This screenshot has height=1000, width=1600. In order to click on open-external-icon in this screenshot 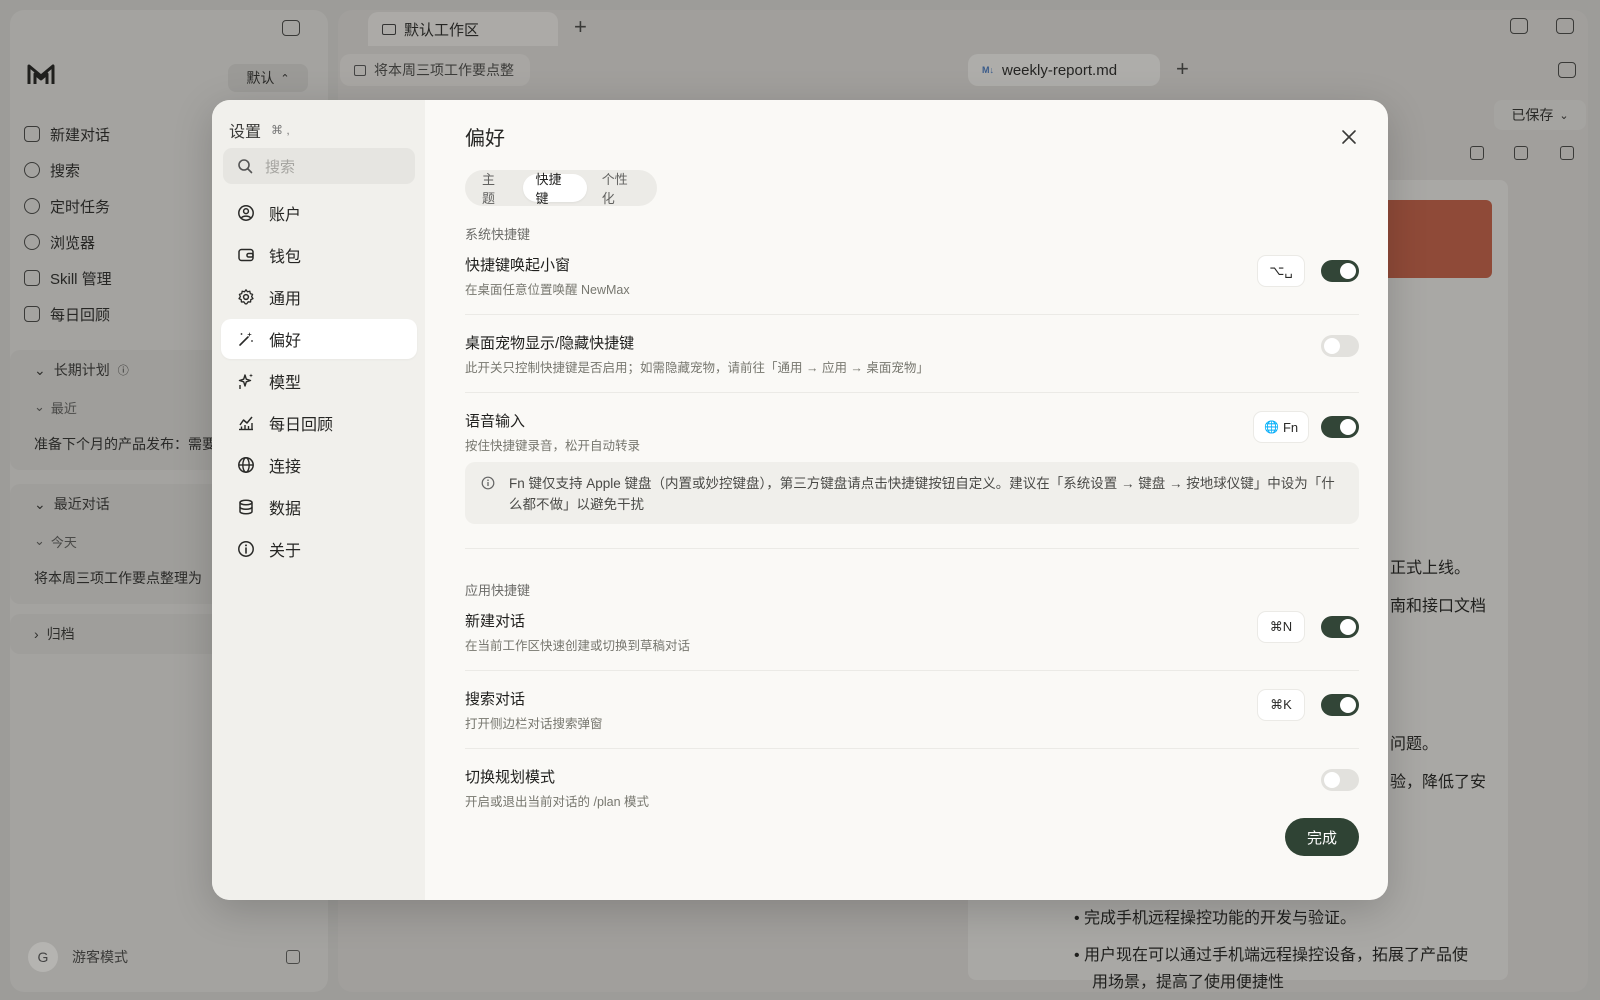, I will do `click(1567, 70)`.